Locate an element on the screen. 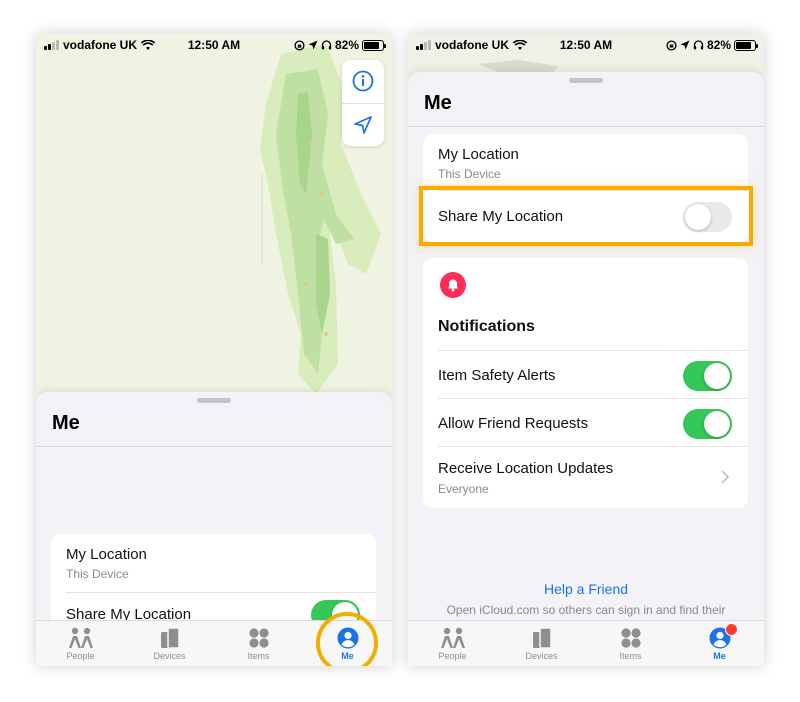 This screenshot has width=800, height=702. bell-icon is located at coordinates (453, 285).